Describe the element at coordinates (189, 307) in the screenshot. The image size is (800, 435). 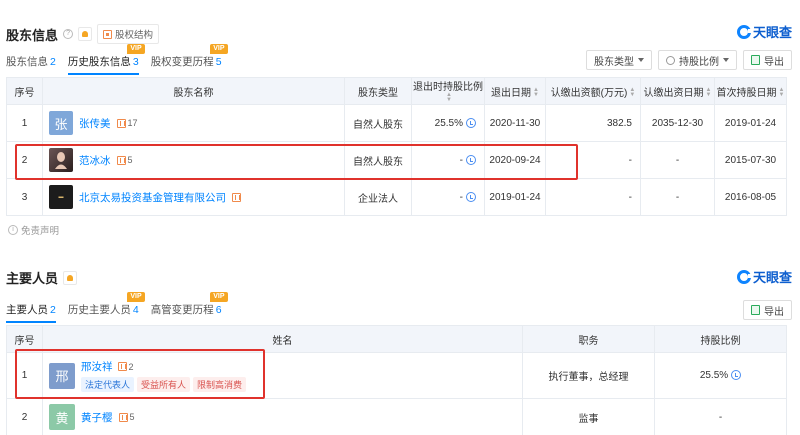
I see `tab-exec-change: VIP 高管变更历程 6` at that location.